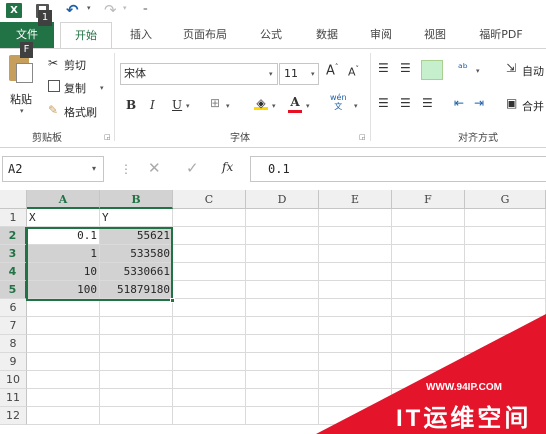  I want to click on cell-c2, so click(209, 236).